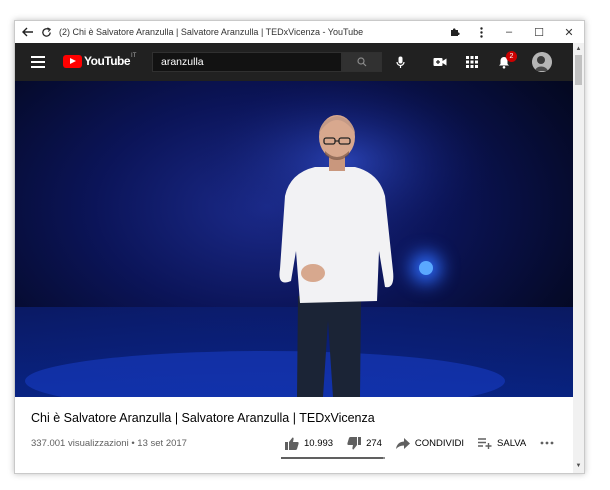 Image resolution: width=610 pixels, height=490 pixels. Describe the element at coordinates (472, 62) in the screenshot. I see `apps-grid-icon` at that location.